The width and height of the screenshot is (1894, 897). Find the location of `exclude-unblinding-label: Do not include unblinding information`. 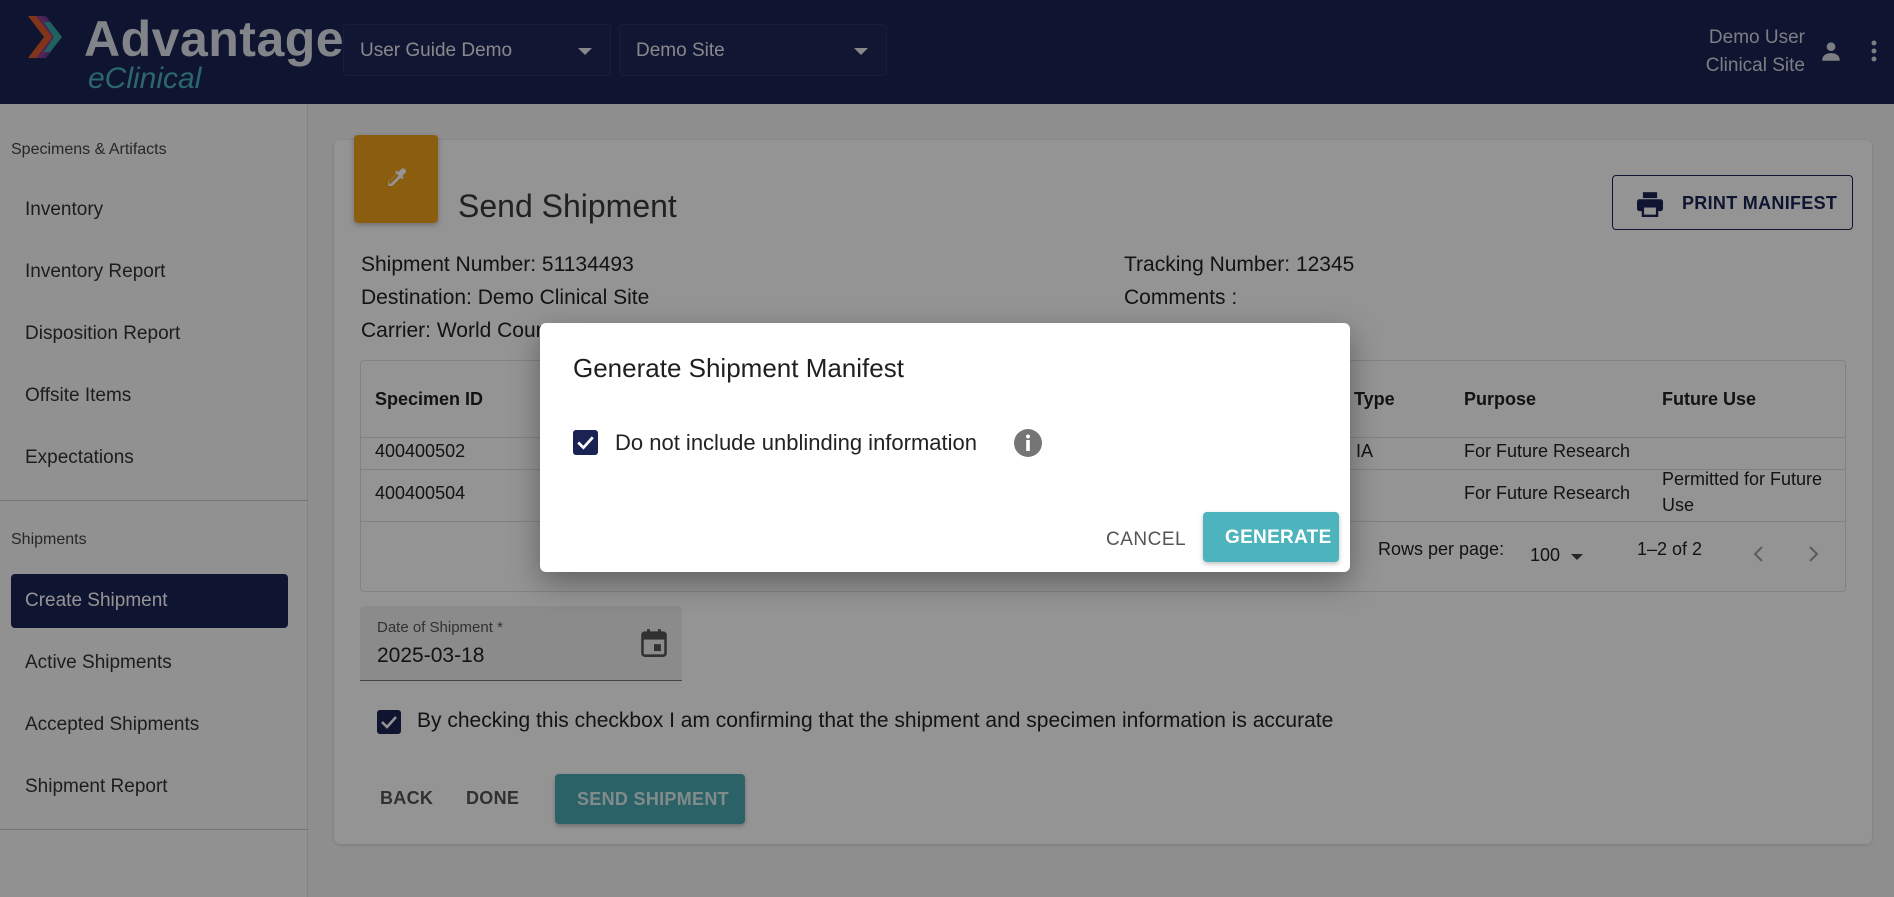

exclude-unblinding-label: Do not include unblinding information is located at coordinates (796, 443).